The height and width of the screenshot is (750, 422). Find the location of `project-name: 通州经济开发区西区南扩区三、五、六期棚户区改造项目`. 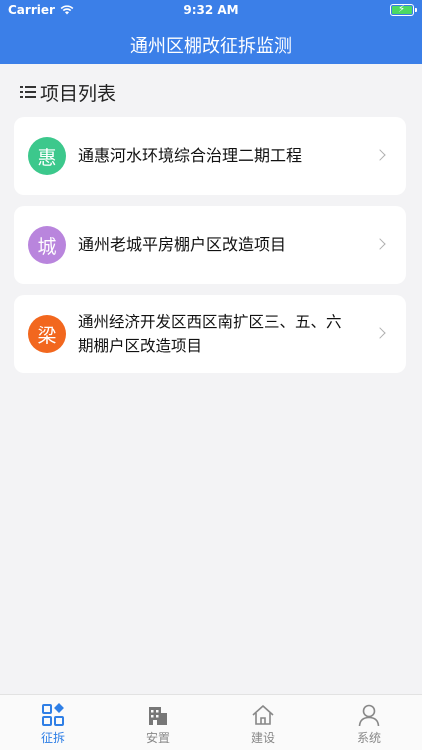

project-name: 通州经济开发区西区南扩区三、五、六期棚户区改造项目 is located at coordinates (210, 334).